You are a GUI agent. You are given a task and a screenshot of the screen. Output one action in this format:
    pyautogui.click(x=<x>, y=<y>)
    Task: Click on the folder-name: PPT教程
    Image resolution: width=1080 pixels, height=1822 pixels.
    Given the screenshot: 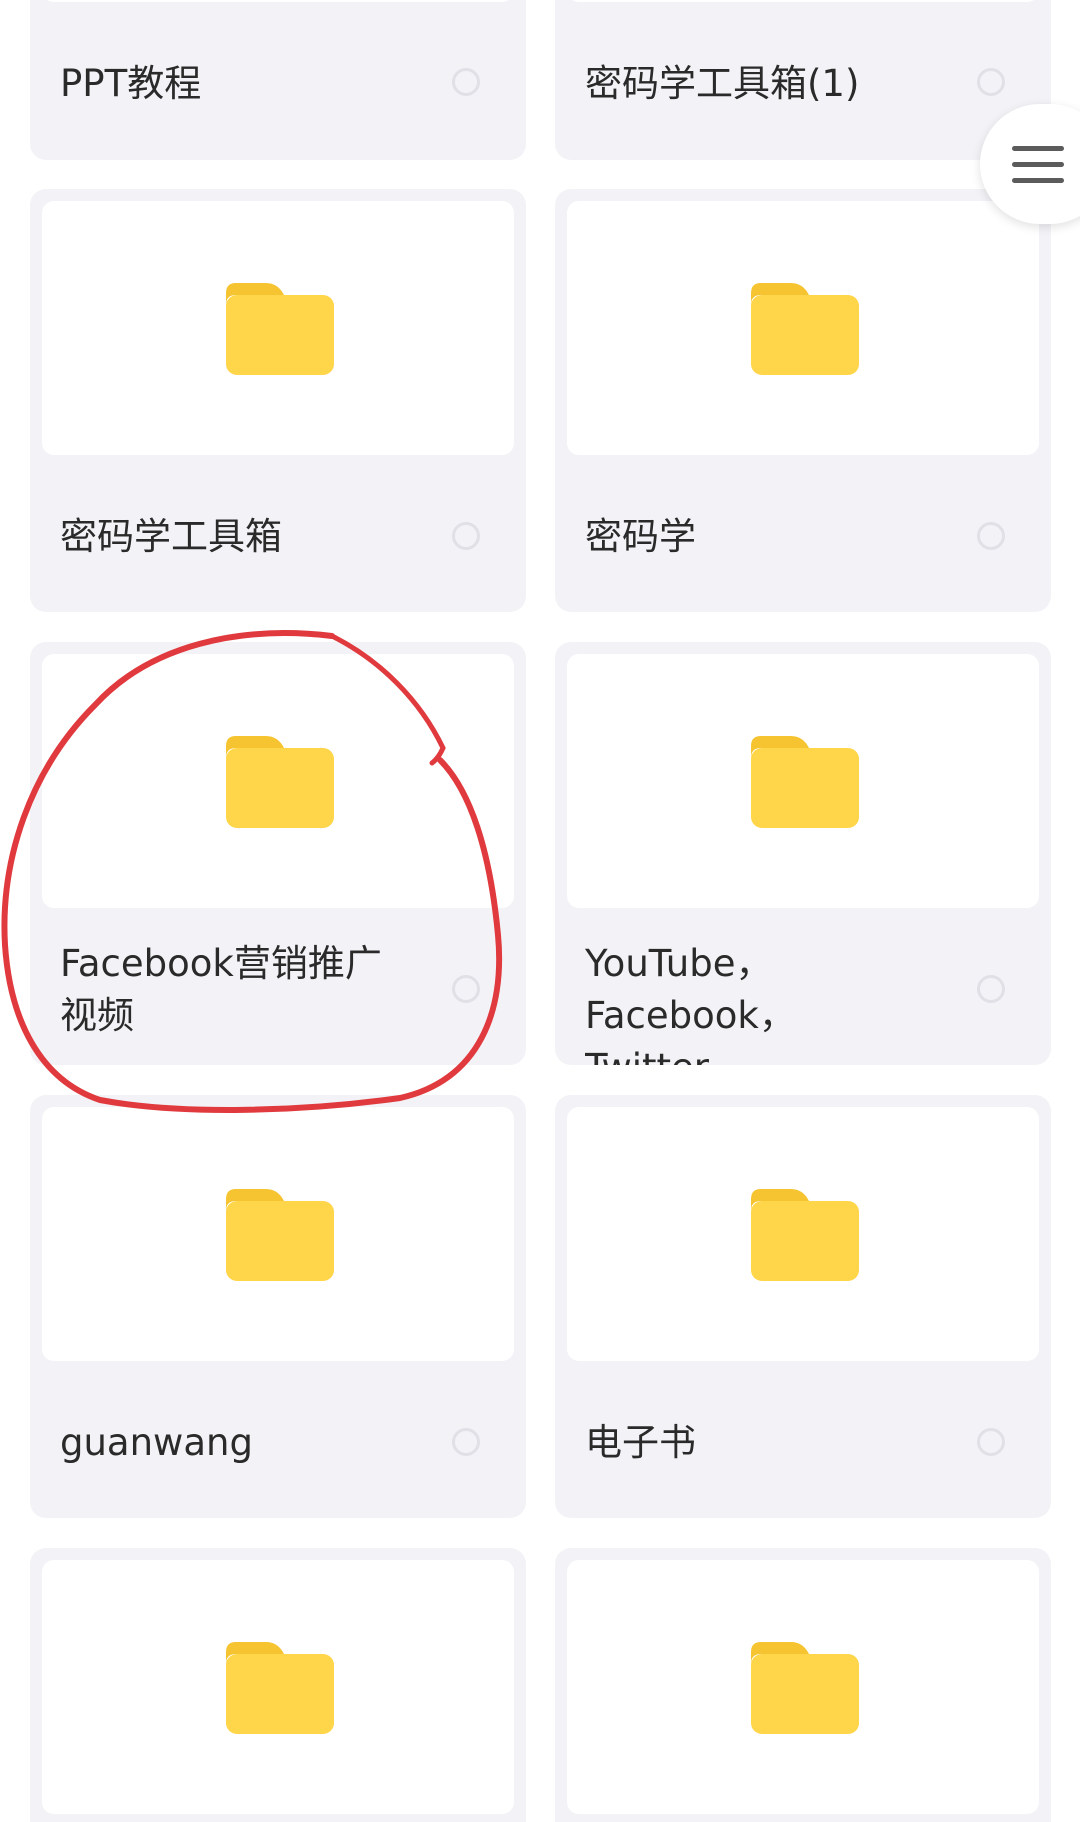 What is the action you would take?
    pyautogui.click(x=131, y=83)
    